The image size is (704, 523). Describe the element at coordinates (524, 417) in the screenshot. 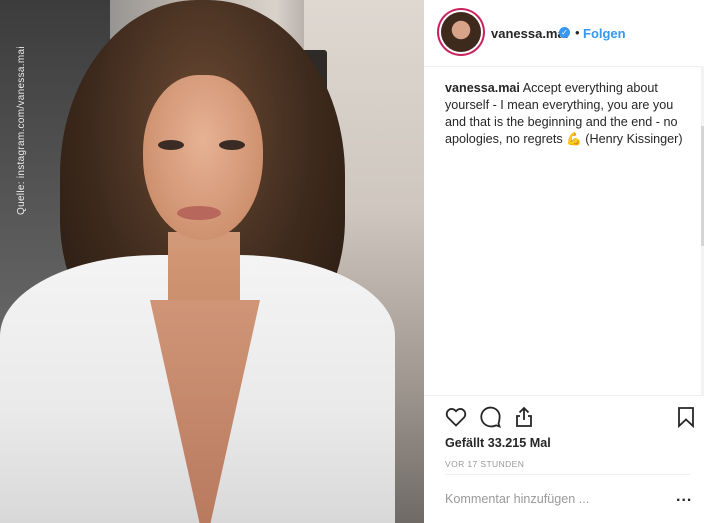

I see `share-icon` at that location.